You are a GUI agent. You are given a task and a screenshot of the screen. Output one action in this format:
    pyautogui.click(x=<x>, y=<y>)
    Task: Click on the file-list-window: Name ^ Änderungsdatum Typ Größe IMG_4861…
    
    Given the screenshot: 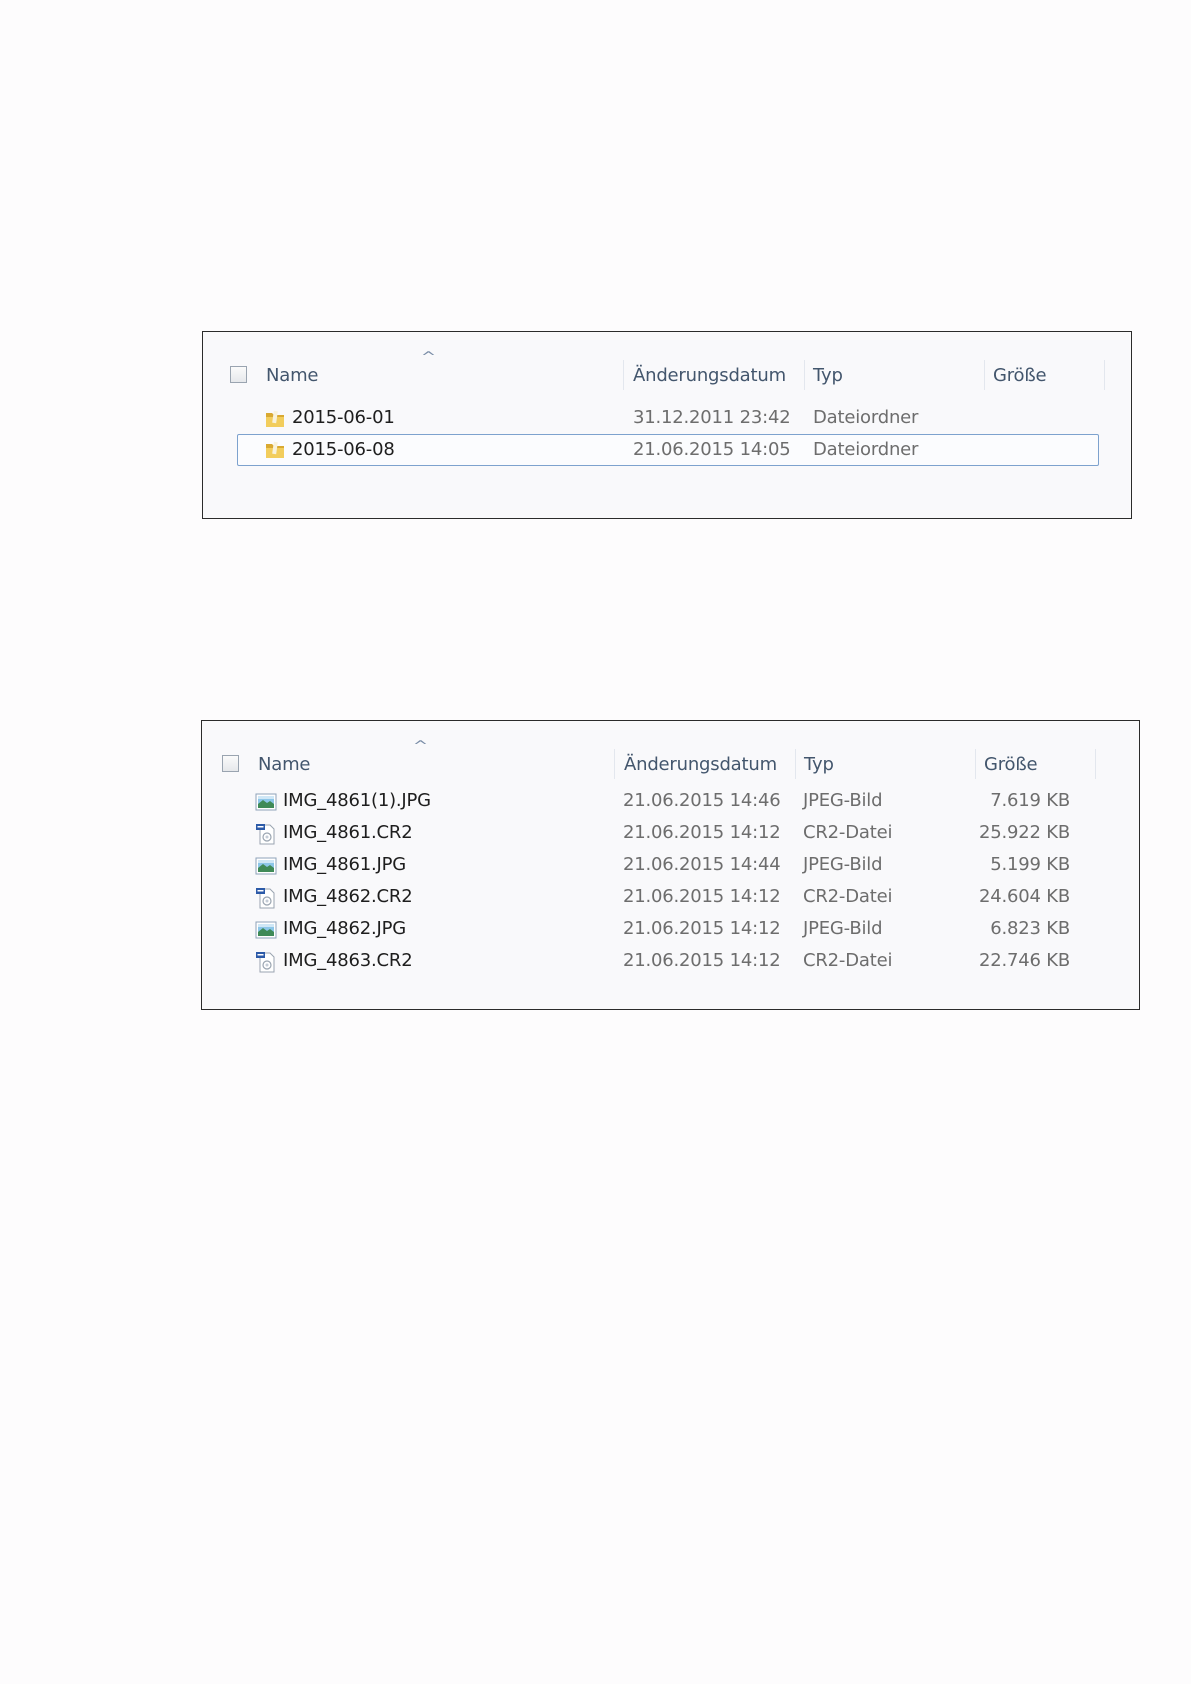 What is the action you would take?
    pyautogui.click(x=670, y=865)
    